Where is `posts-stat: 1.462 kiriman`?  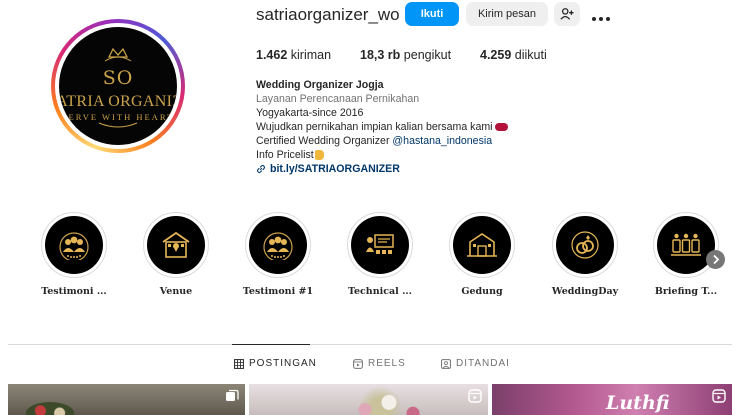 posts-stat: 1.462 kiriman is located at coordinates (293, 55).